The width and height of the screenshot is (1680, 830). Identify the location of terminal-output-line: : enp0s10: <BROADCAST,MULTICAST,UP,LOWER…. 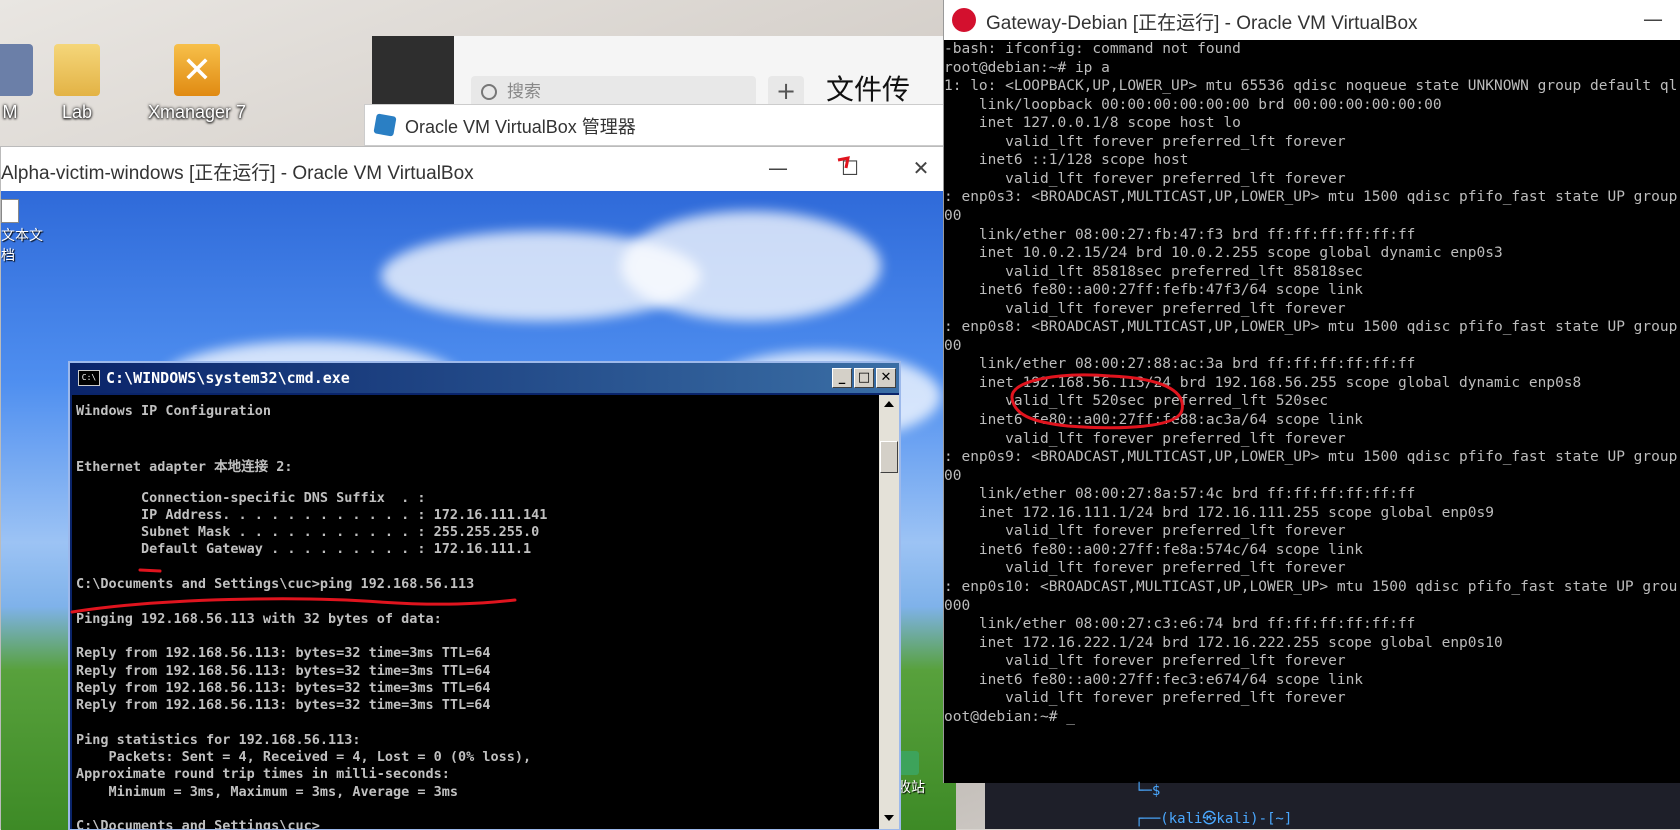
(1311, 586).